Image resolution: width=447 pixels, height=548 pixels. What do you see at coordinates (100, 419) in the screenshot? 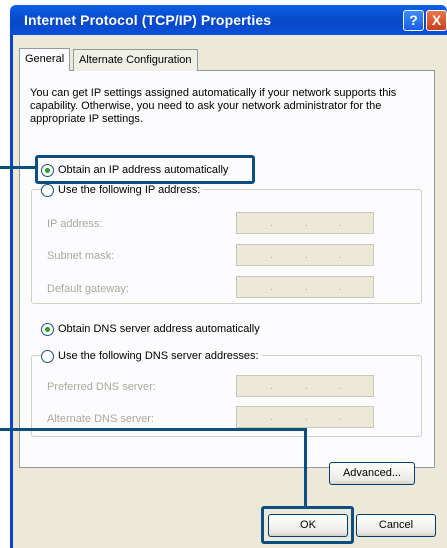
I see `alternate-dns-label: Alternate DNS server:` at bounding box center [100, 419].